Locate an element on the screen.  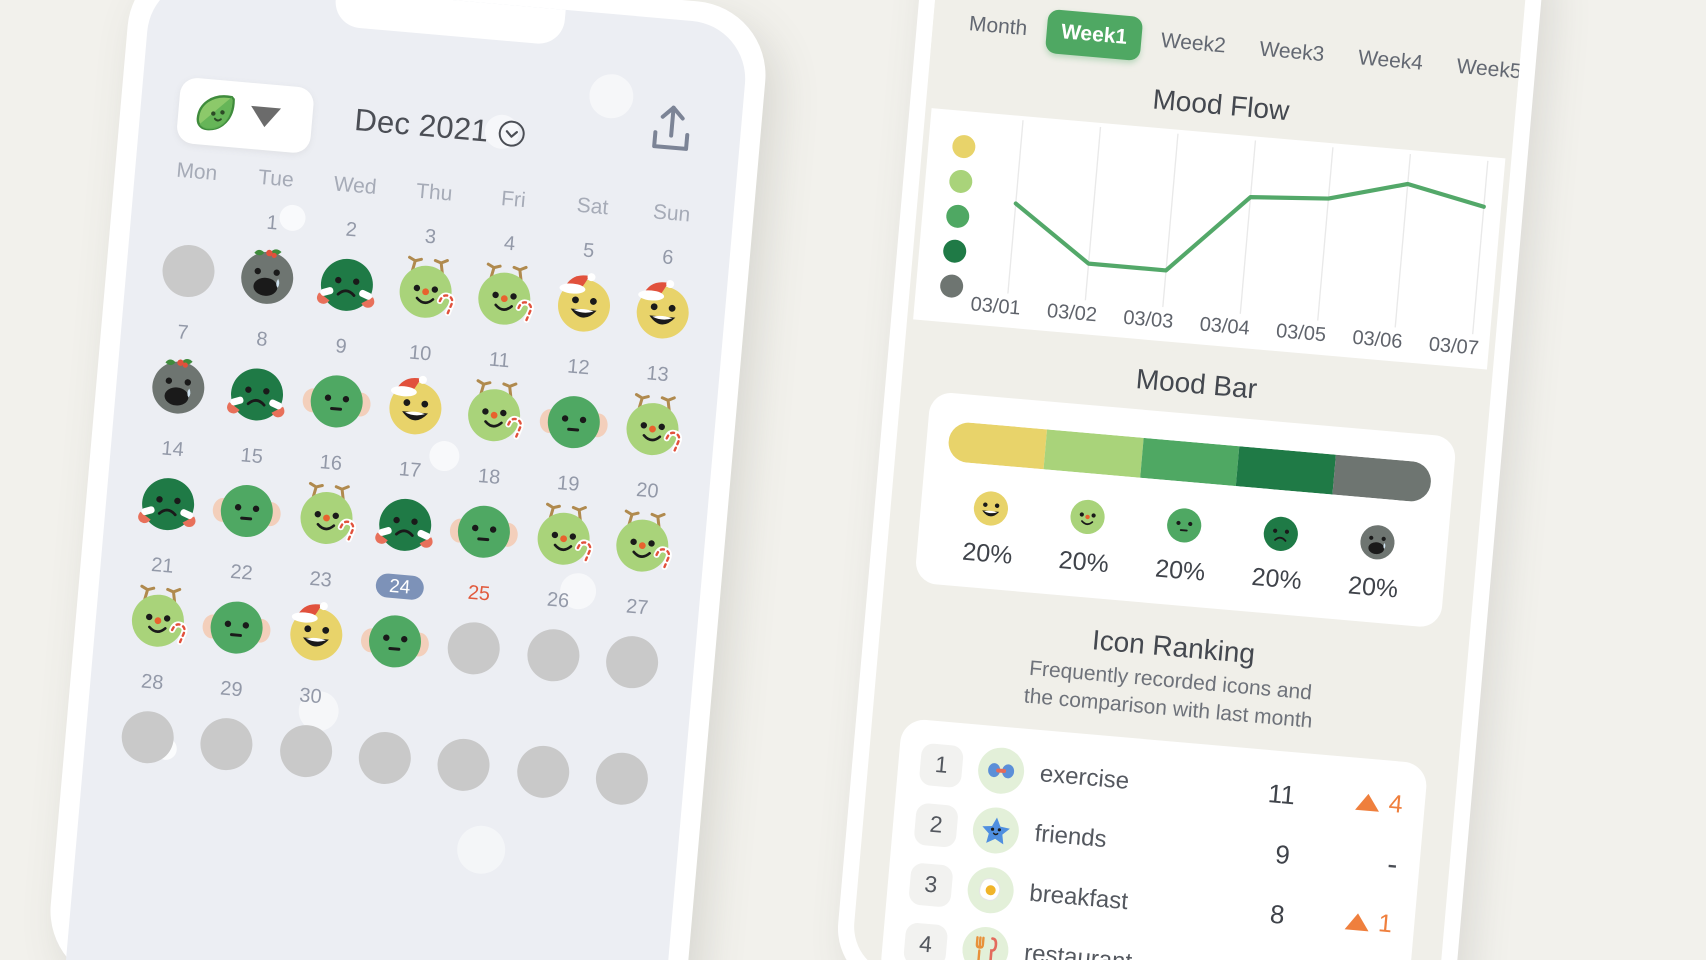
calendar-day-number: 14 is located at coordinates (172, 449).